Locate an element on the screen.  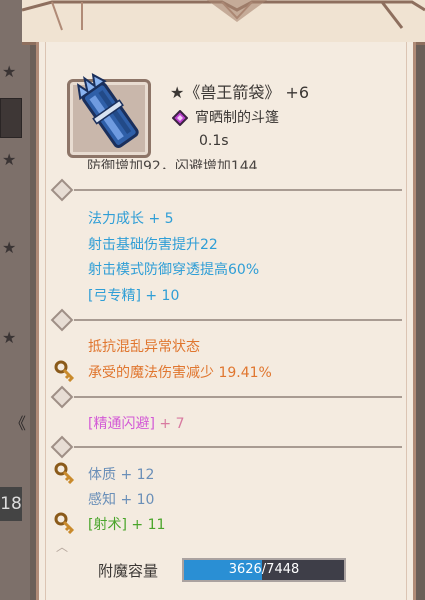
attr-perception: 感知 + 10 is located at coordinates (121, 500).